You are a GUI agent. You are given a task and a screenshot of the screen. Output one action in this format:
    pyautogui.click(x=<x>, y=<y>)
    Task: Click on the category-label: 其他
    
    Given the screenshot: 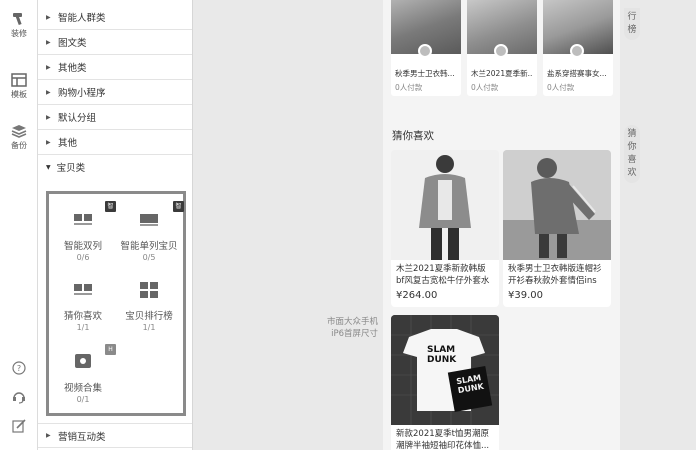 What is the action you would take?
    pyautogui.click(x=68, y=143)
    